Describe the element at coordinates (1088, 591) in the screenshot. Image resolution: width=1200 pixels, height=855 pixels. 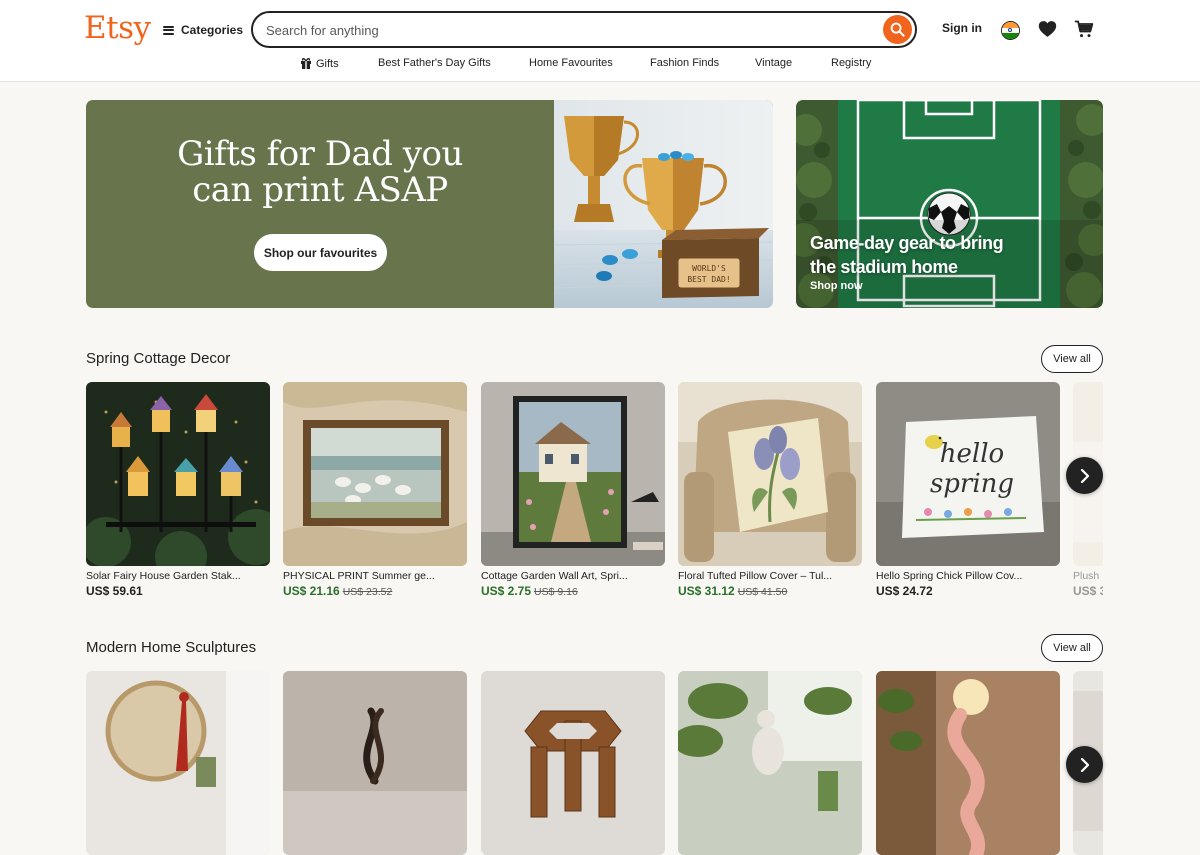
I see `product-price: US$ 3` at that location.